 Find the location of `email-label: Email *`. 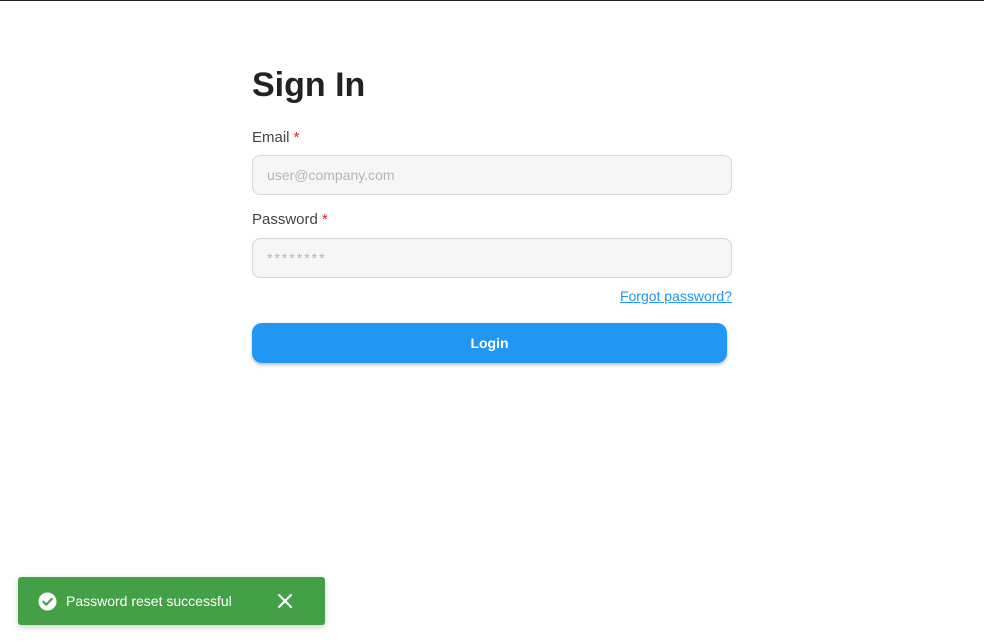

email-label: Email * is located at coordinates (275, 138).